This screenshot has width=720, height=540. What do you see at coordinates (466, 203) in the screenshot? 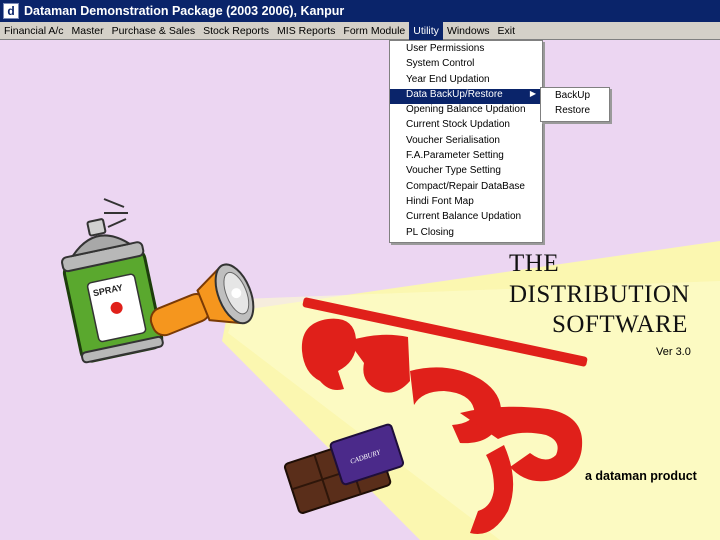
I see `menu-item-hindi-font-map: Hindi Font Map` at bounding box center [466, 203].